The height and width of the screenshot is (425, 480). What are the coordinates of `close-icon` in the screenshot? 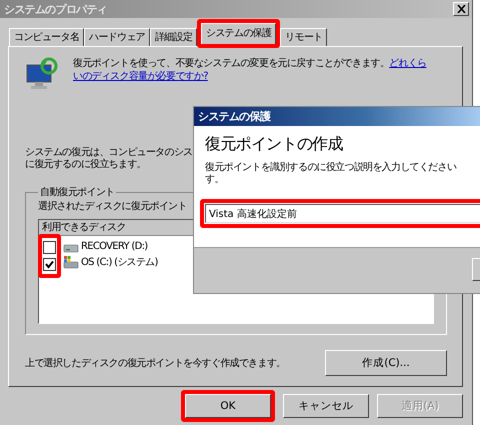 It's located at (461, 9).